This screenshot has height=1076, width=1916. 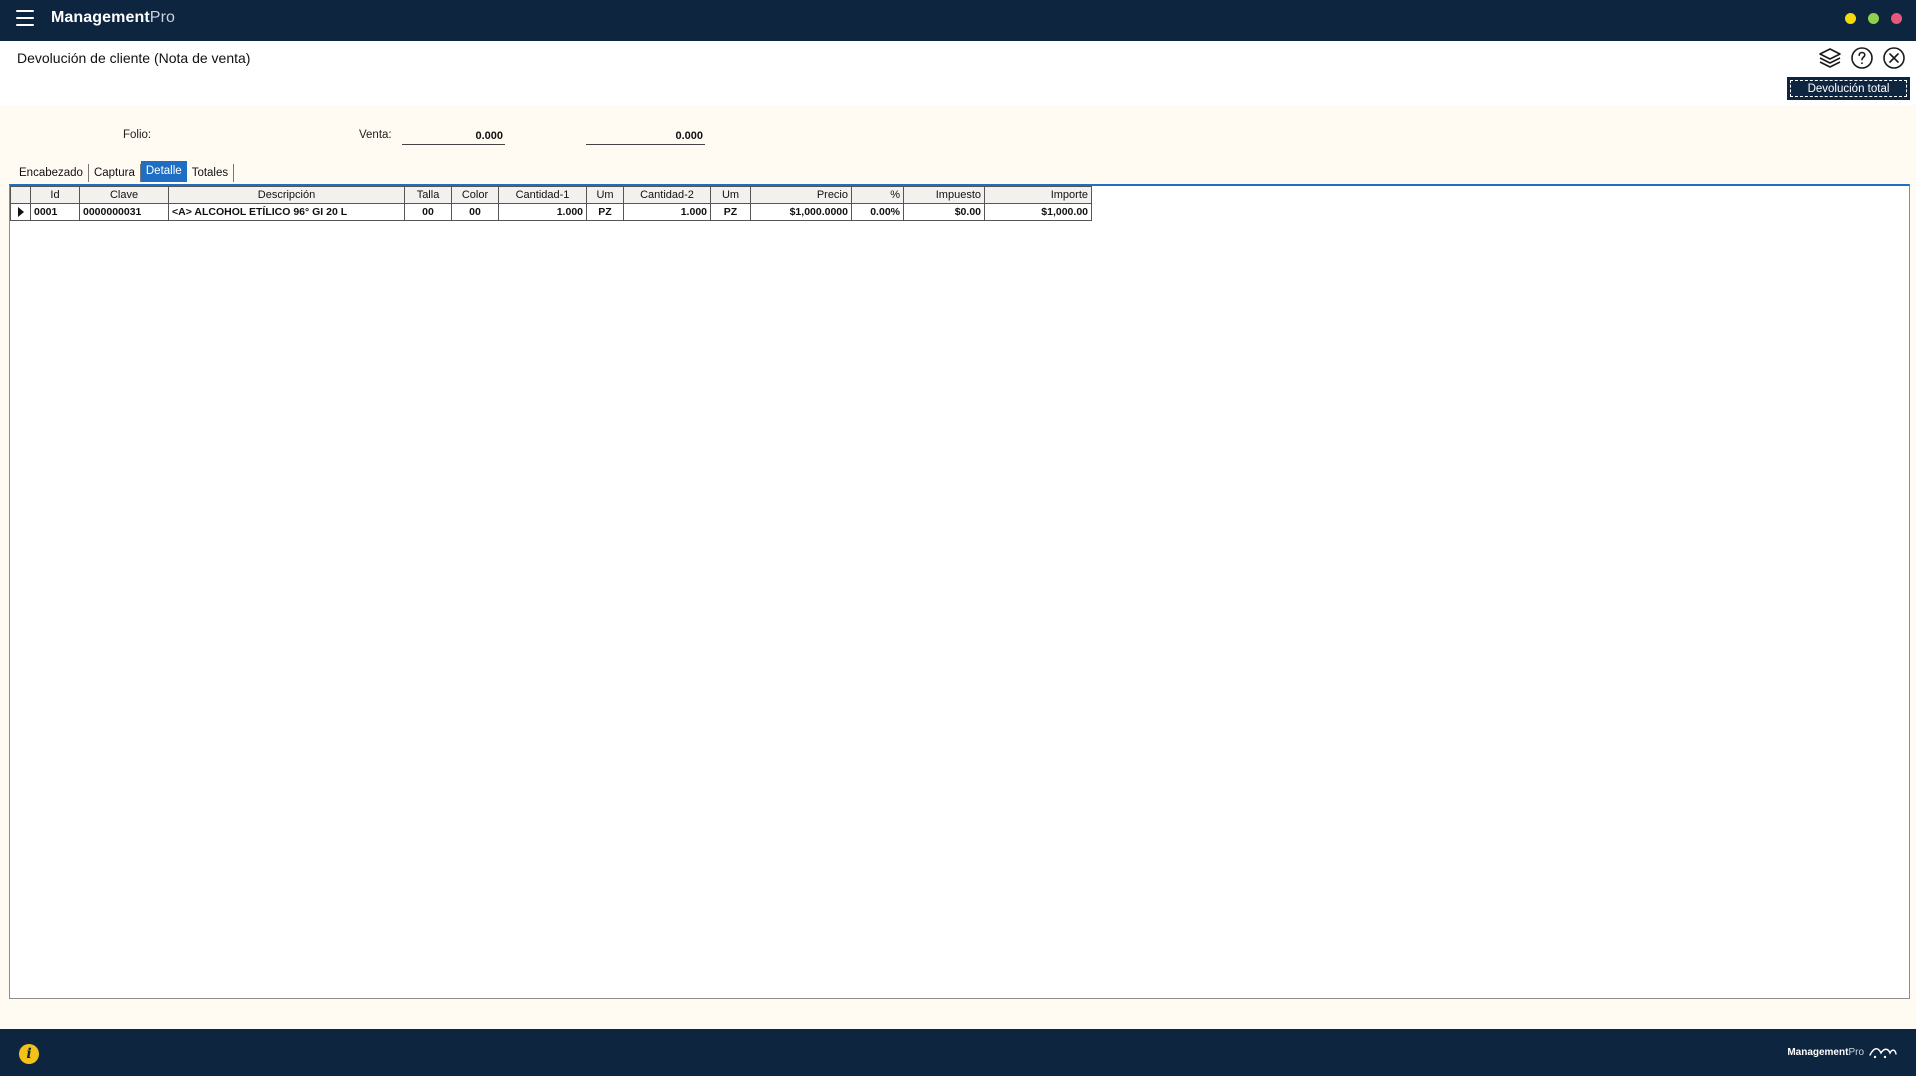 I want to click on app-title: ManagementPro, so click(x=113, y=18).